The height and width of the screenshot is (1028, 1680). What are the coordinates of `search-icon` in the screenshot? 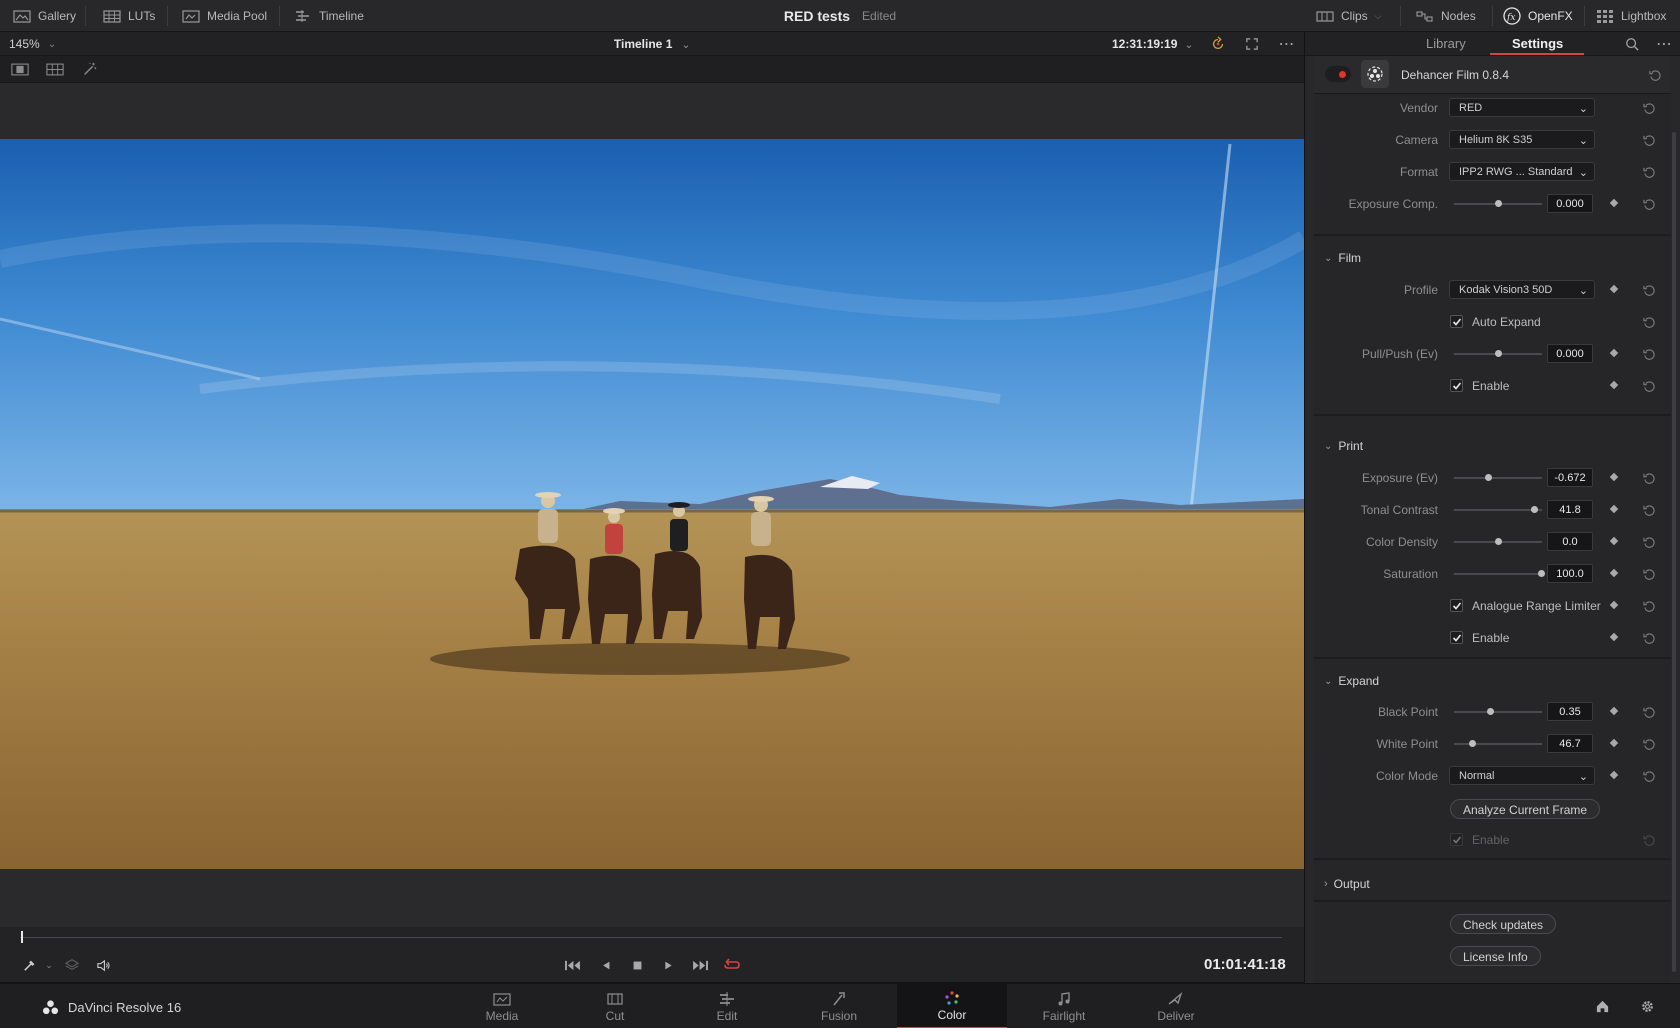 It's located at (1632, 44).